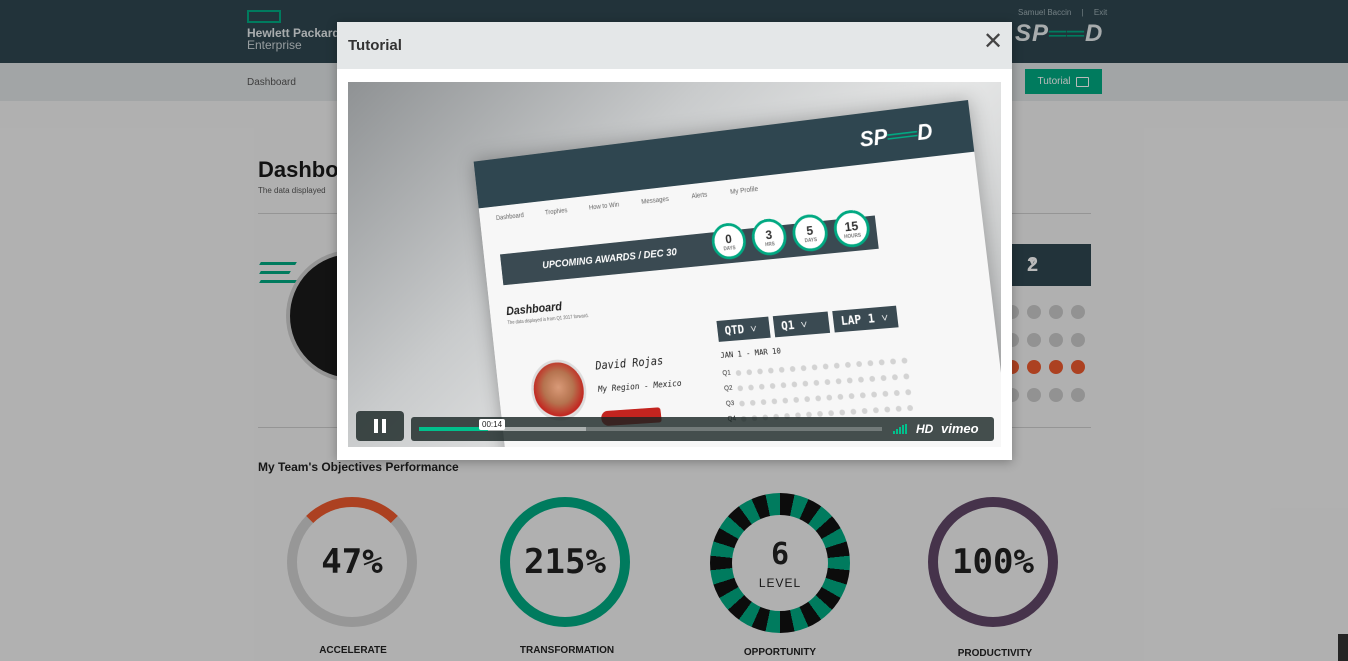 This screenshot has width=1348, height=661. What do you see at coordinates (993, 42) in the screenshot?
I see `close-icon: ✕` at bounding box center [993, 42].